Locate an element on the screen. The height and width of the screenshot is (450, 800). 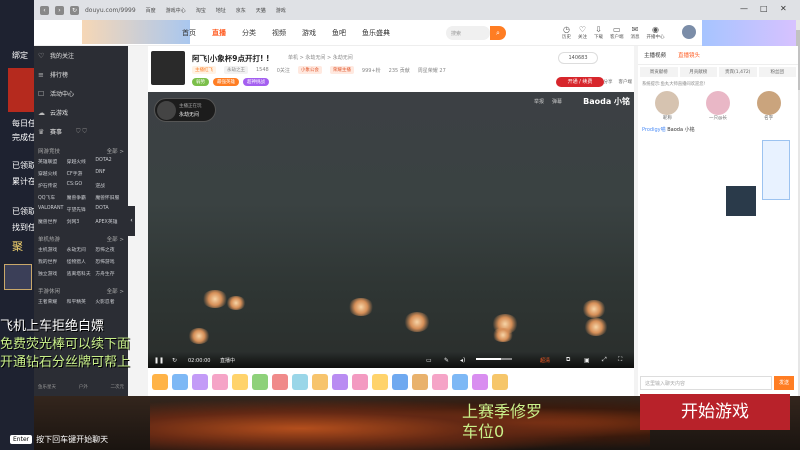
section-more-link: 全部 > is located at coordinates (115, 151).